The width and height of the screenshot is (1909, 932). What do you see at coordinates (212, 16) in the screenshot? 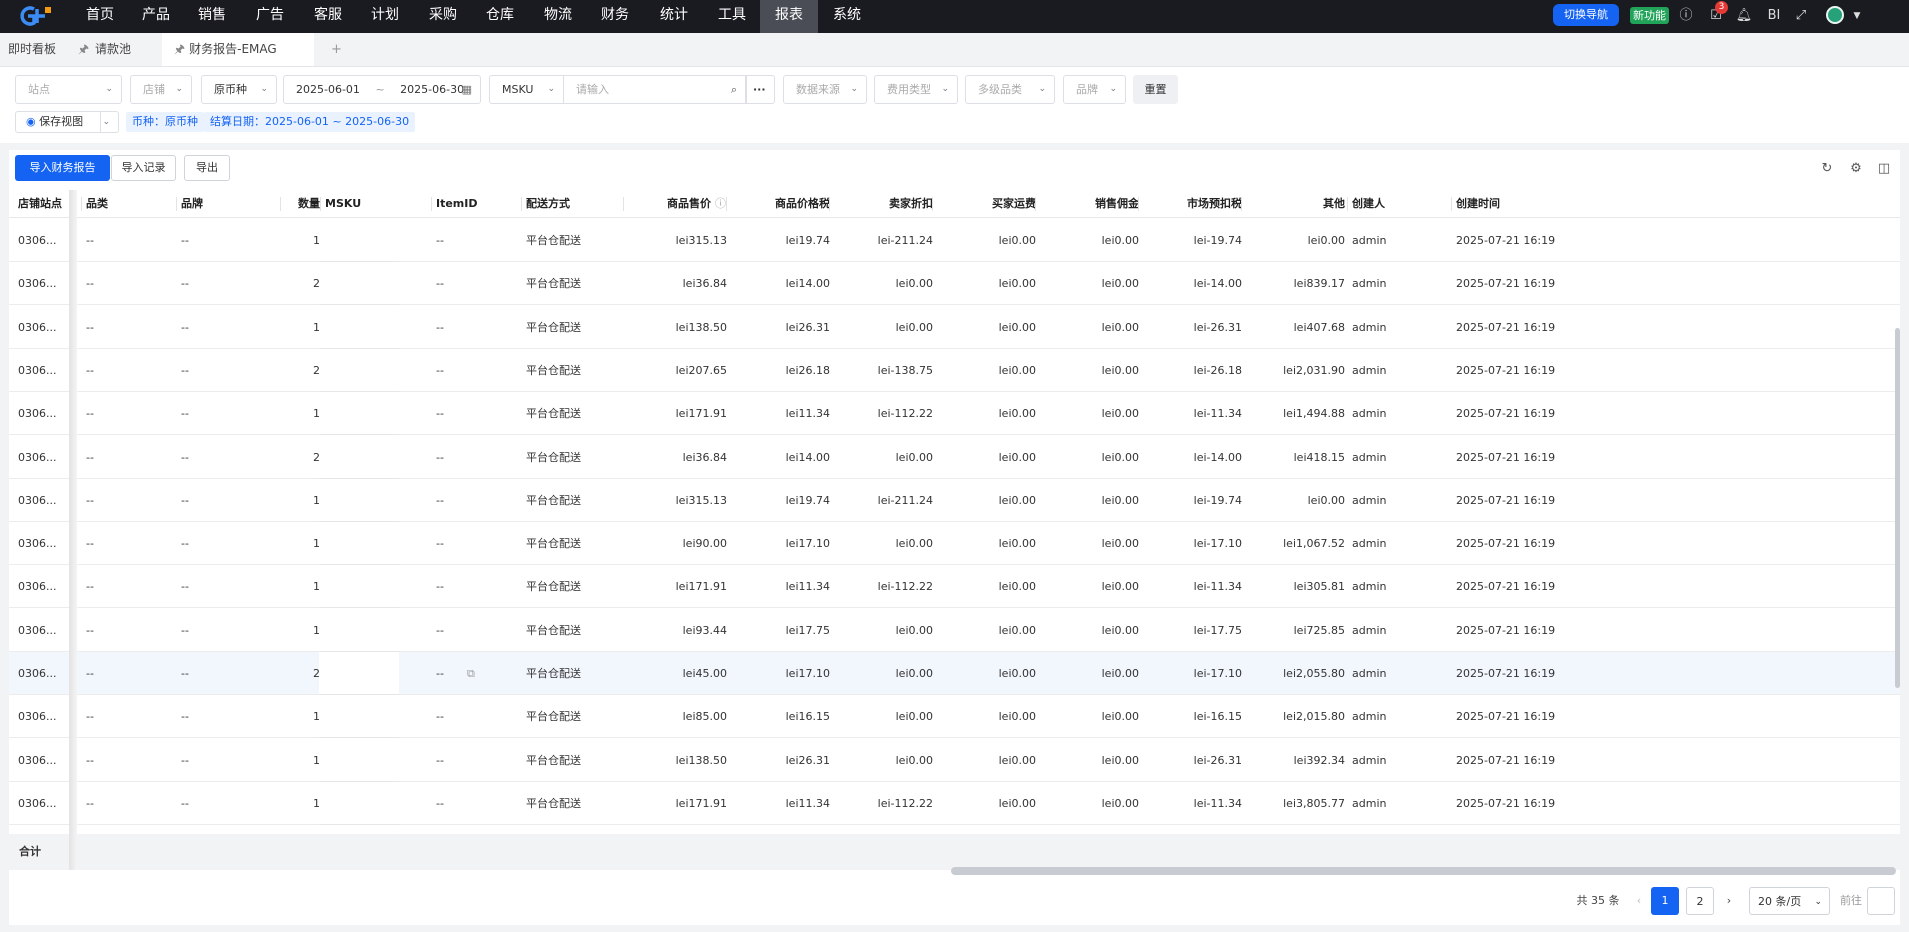
I see `nav-item-sales: 销售` at bounding box center [212, 16].